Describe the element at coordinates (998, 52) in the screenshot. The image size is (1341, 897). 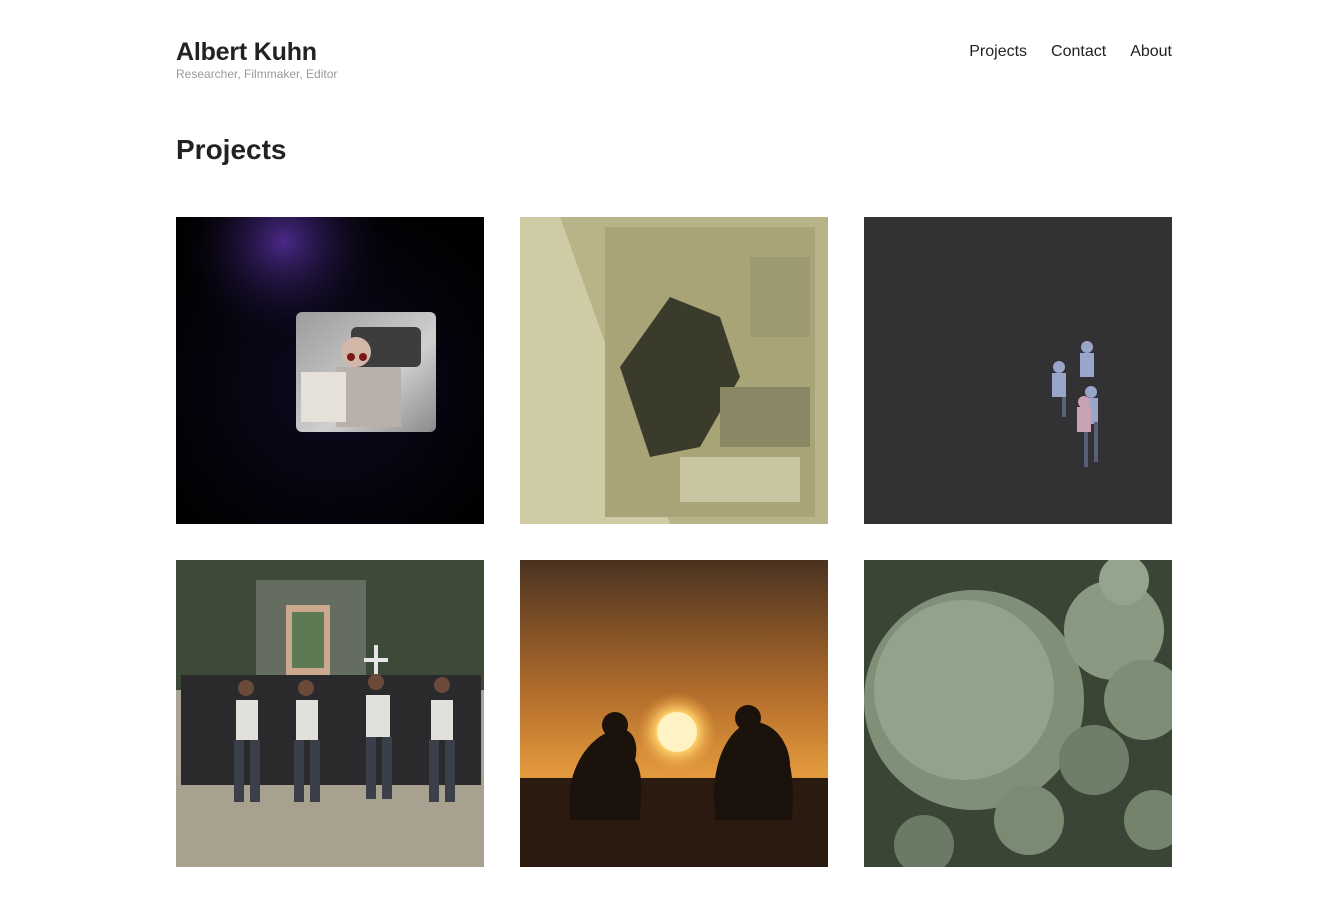
I see `nav-link-projects: Projects` at that location.